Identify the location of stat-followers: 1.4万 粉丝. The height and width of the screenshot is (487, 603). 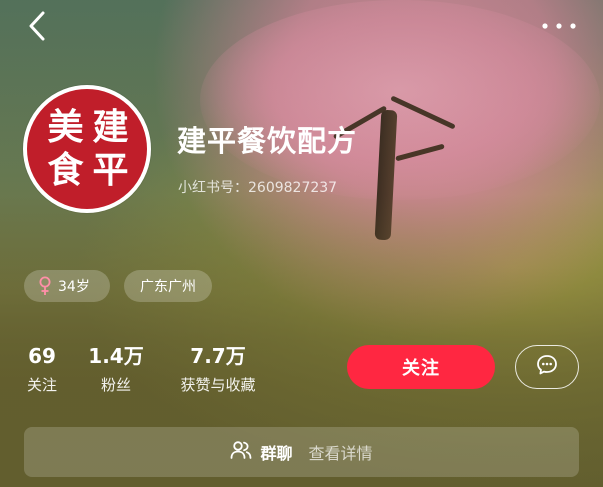
(116, 370).